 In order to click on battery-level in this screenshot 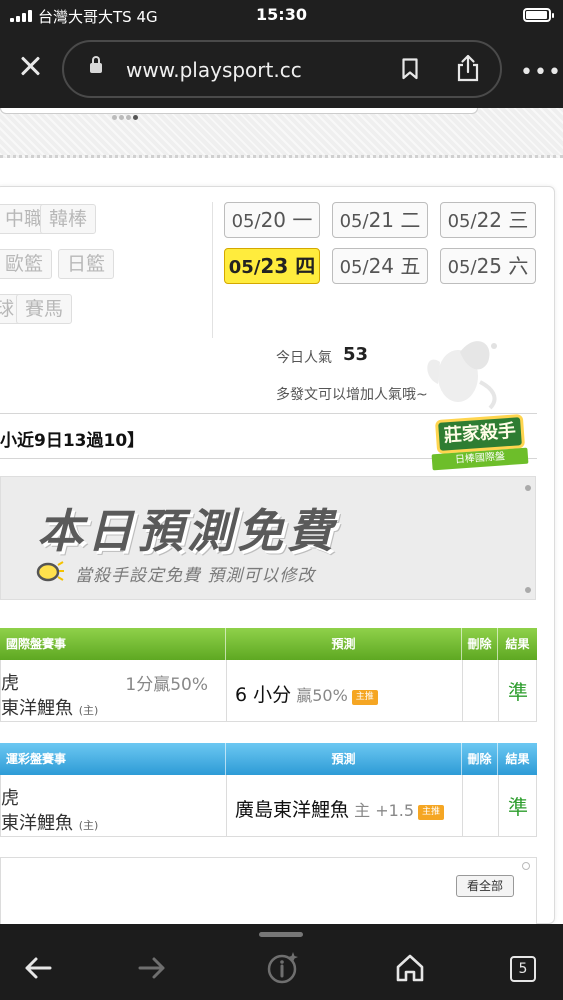, I will do `click(536, 15)`.